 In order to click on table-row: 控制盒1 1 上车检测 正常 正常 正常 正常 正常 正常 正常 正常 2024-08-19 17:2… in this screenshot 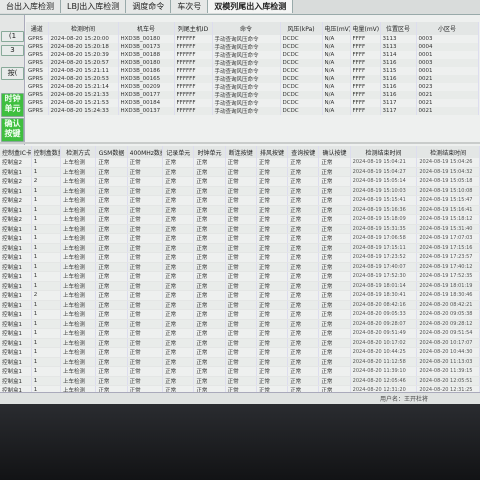, I will do `click(240, 257)`.